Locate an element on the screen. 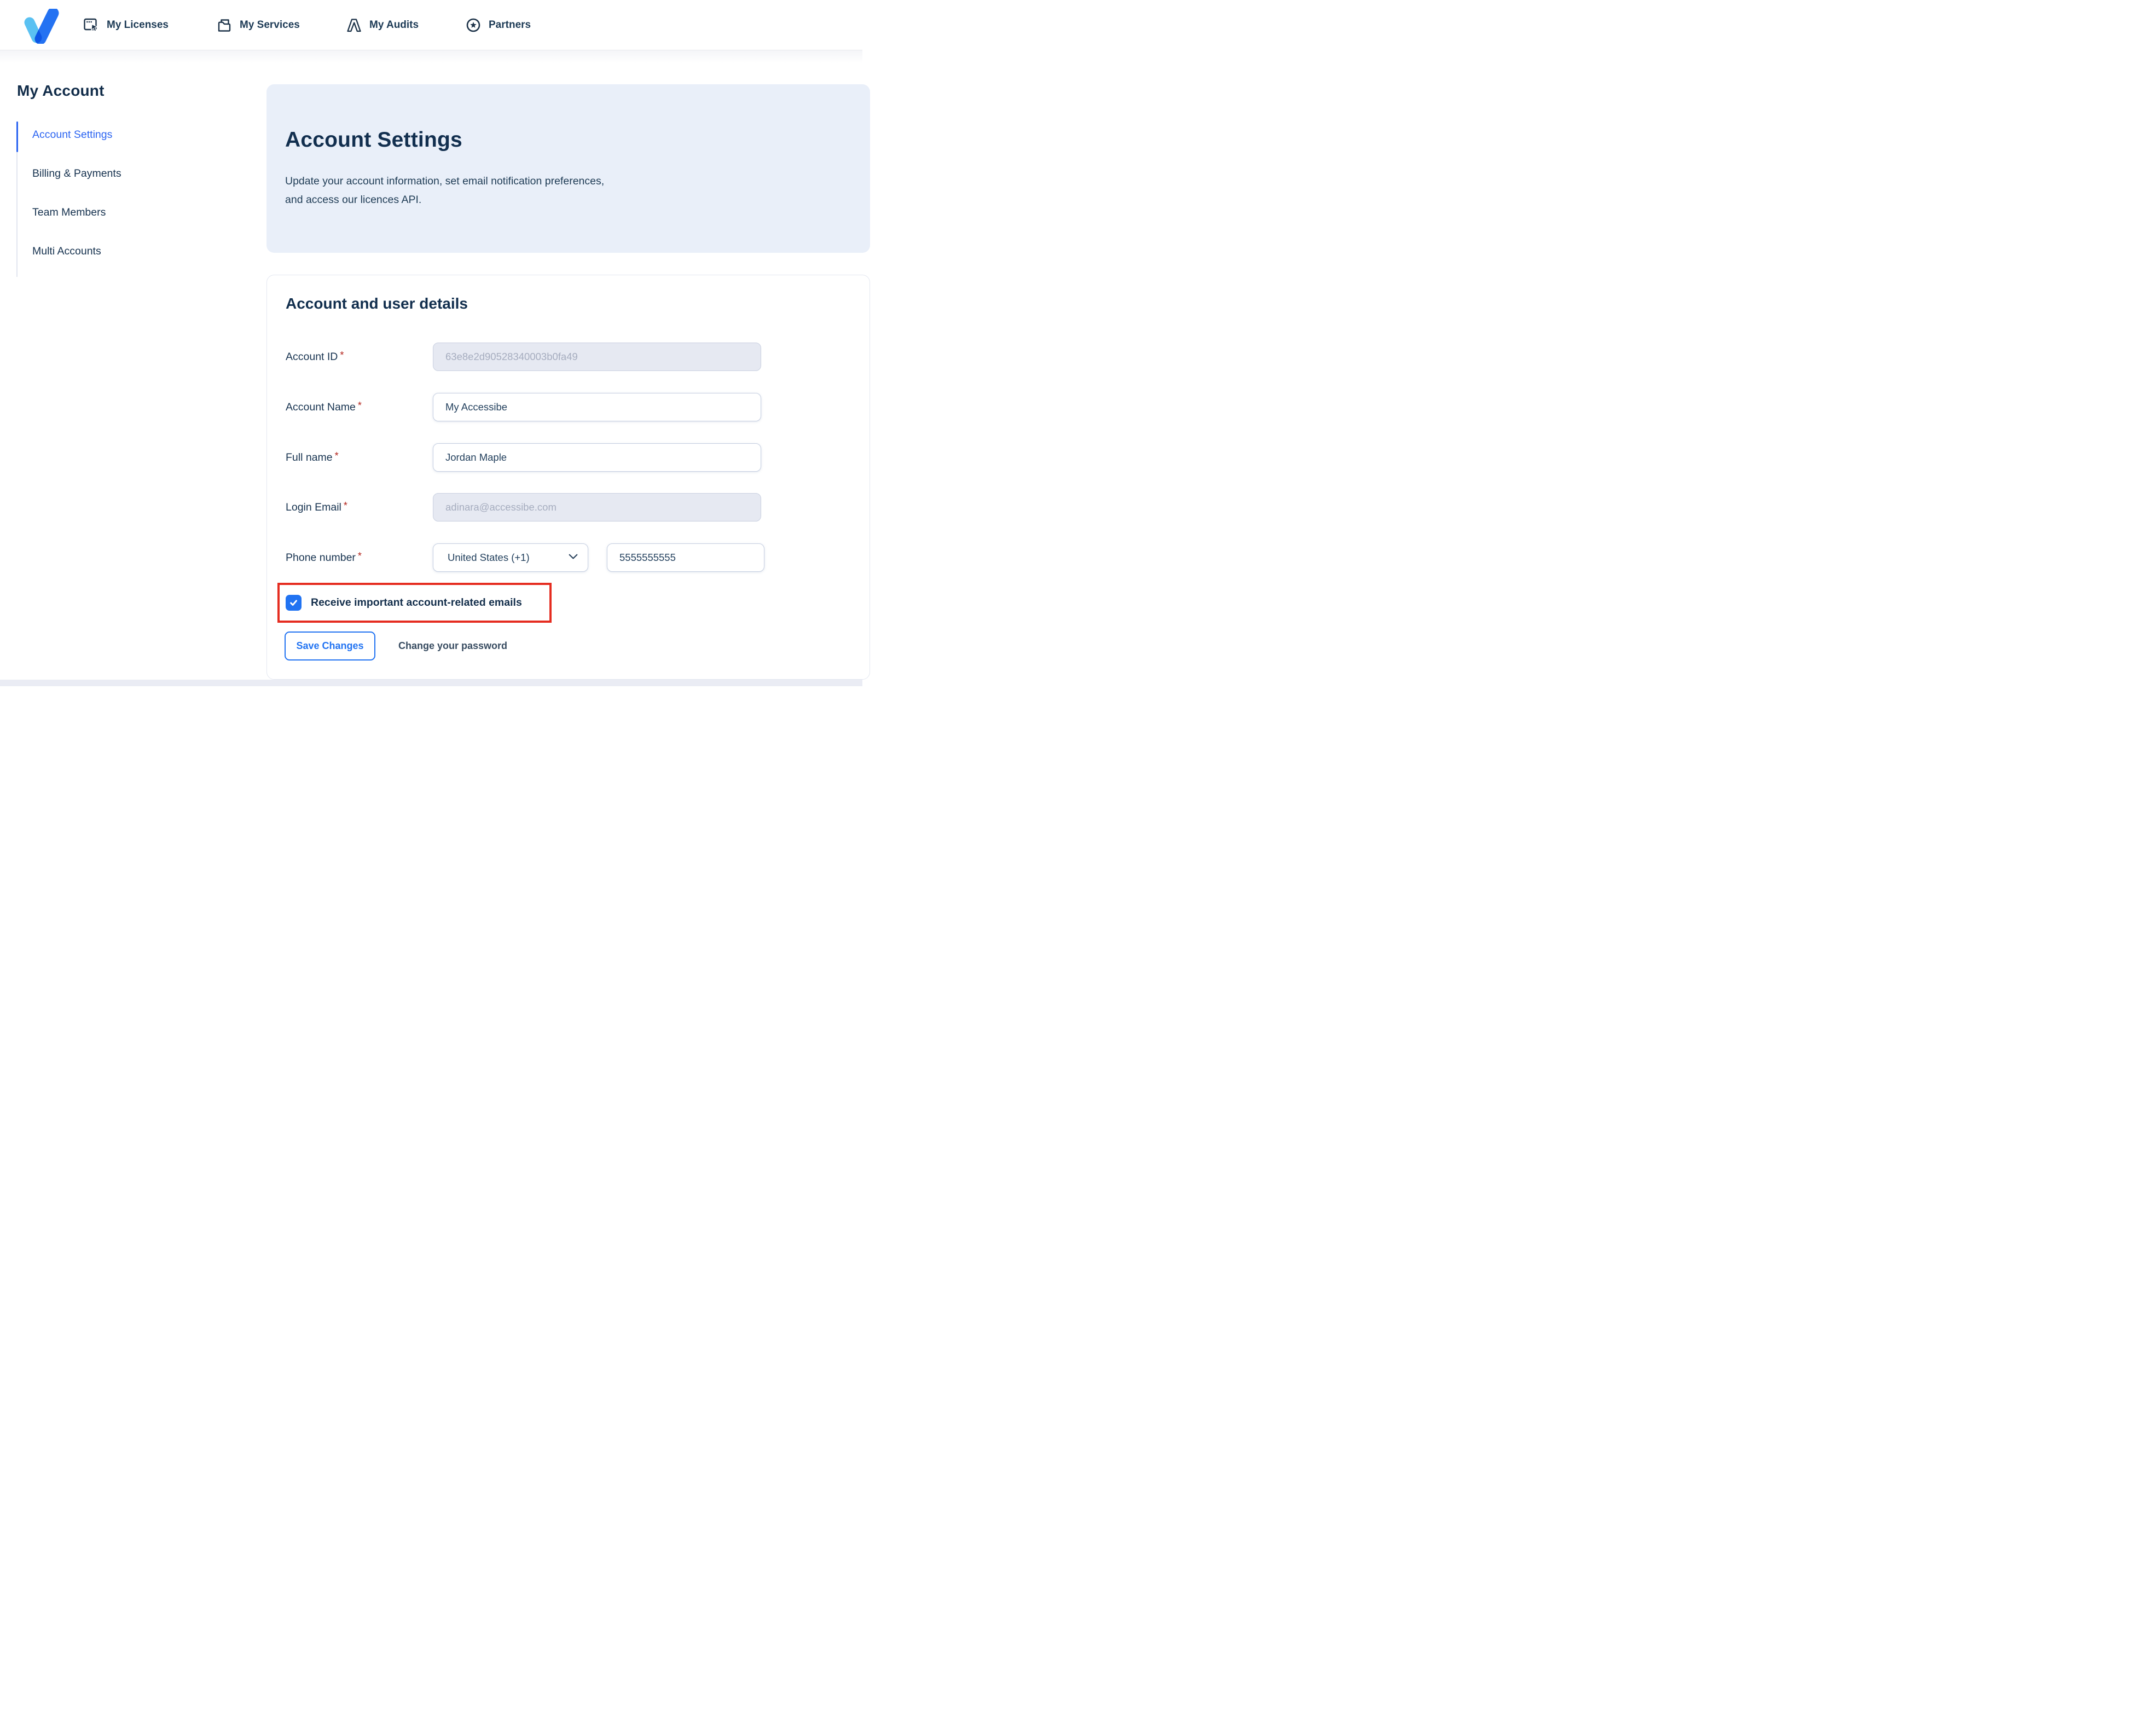 This screenshot has height=1715, width=2156. checkmark-icon is located at coordinates (294, 603).